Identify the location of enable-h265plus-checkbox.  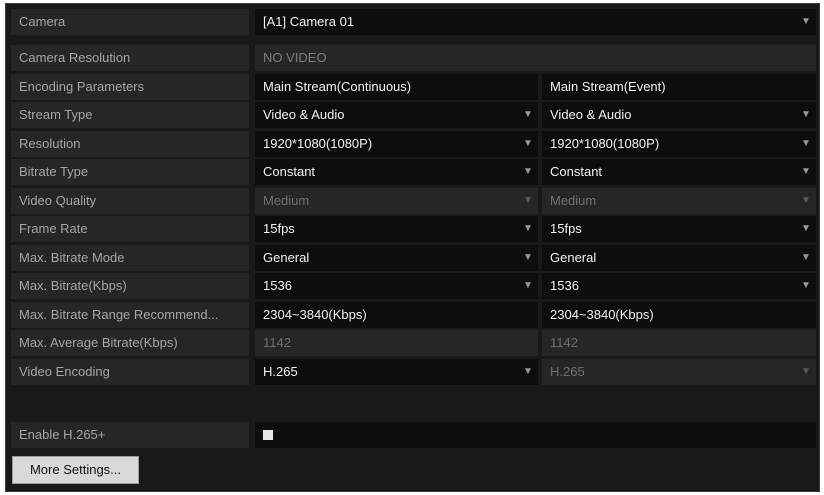
(268, 435).